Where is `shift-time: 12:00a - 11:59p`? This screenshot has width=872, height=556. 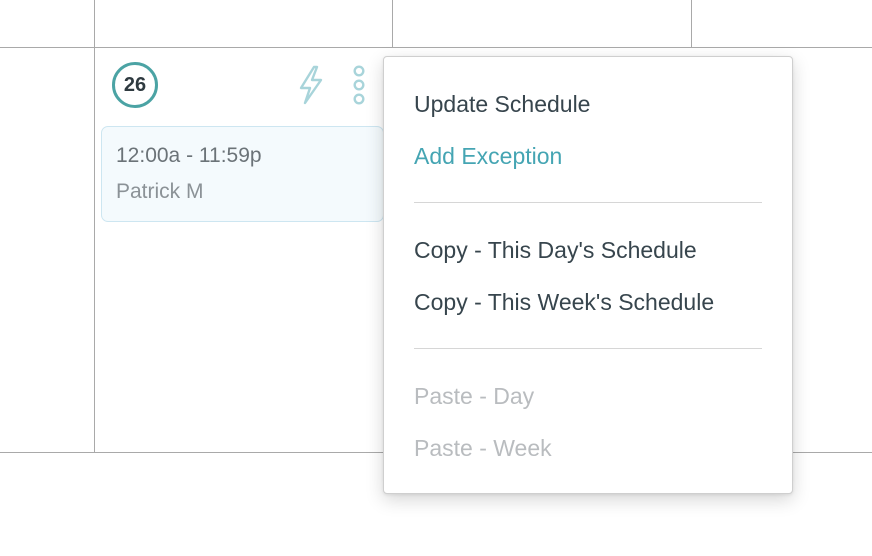 shift-time: 12:00a - 11:59p is located at coordinates (189, 155).